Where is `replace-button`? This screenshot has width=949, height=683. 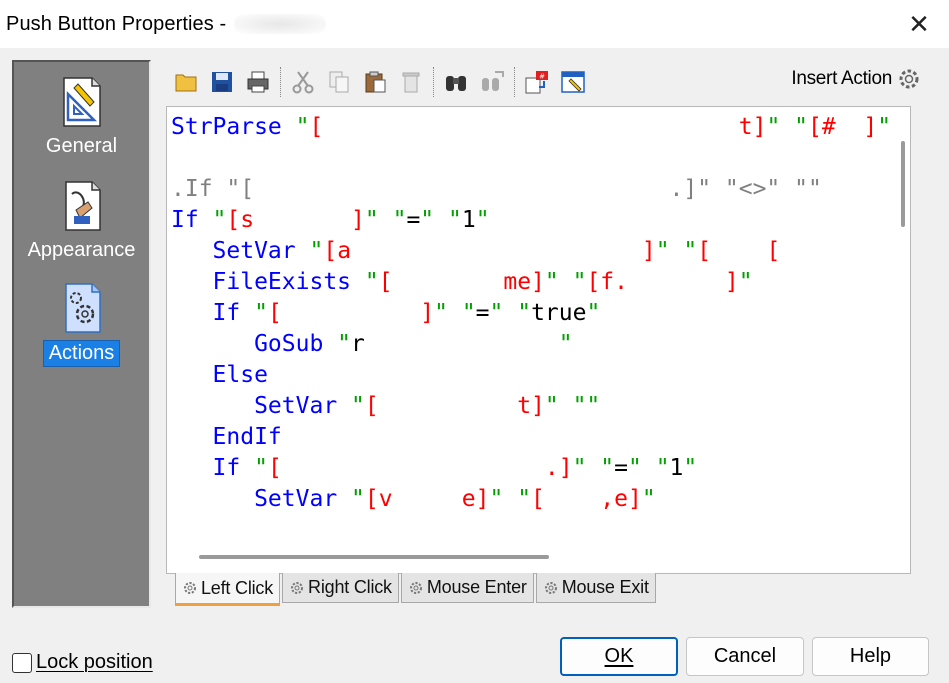
replace-button is located at coordinates (492, 82).